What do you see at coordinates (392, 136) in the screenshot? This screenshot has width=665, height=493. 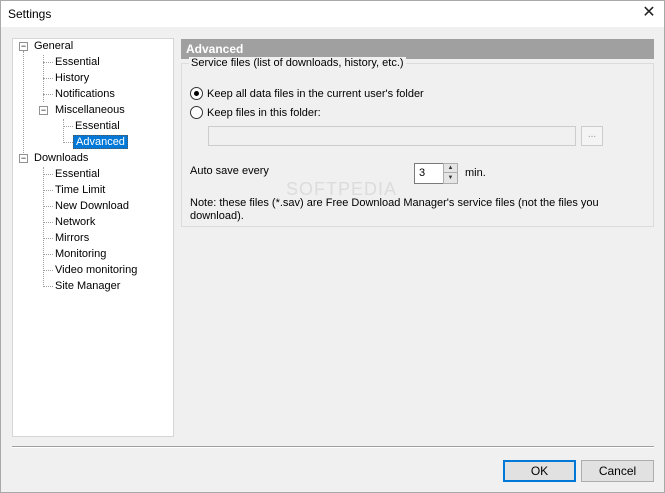 I see `folder-path-field` at bounding box center [392, 136].